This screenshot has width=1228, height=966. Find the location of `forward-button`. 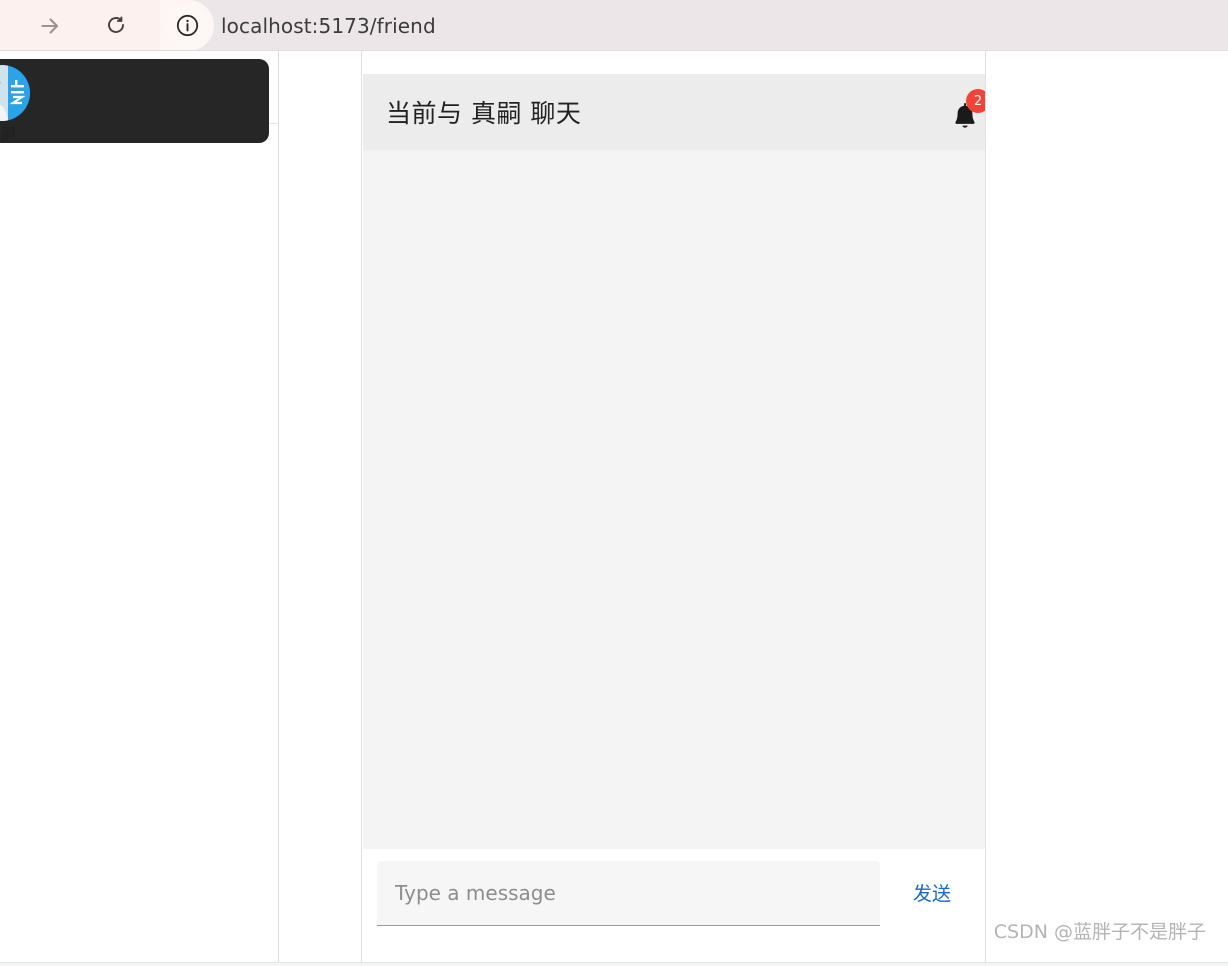

forward-button is located at coordinates (50, 26).